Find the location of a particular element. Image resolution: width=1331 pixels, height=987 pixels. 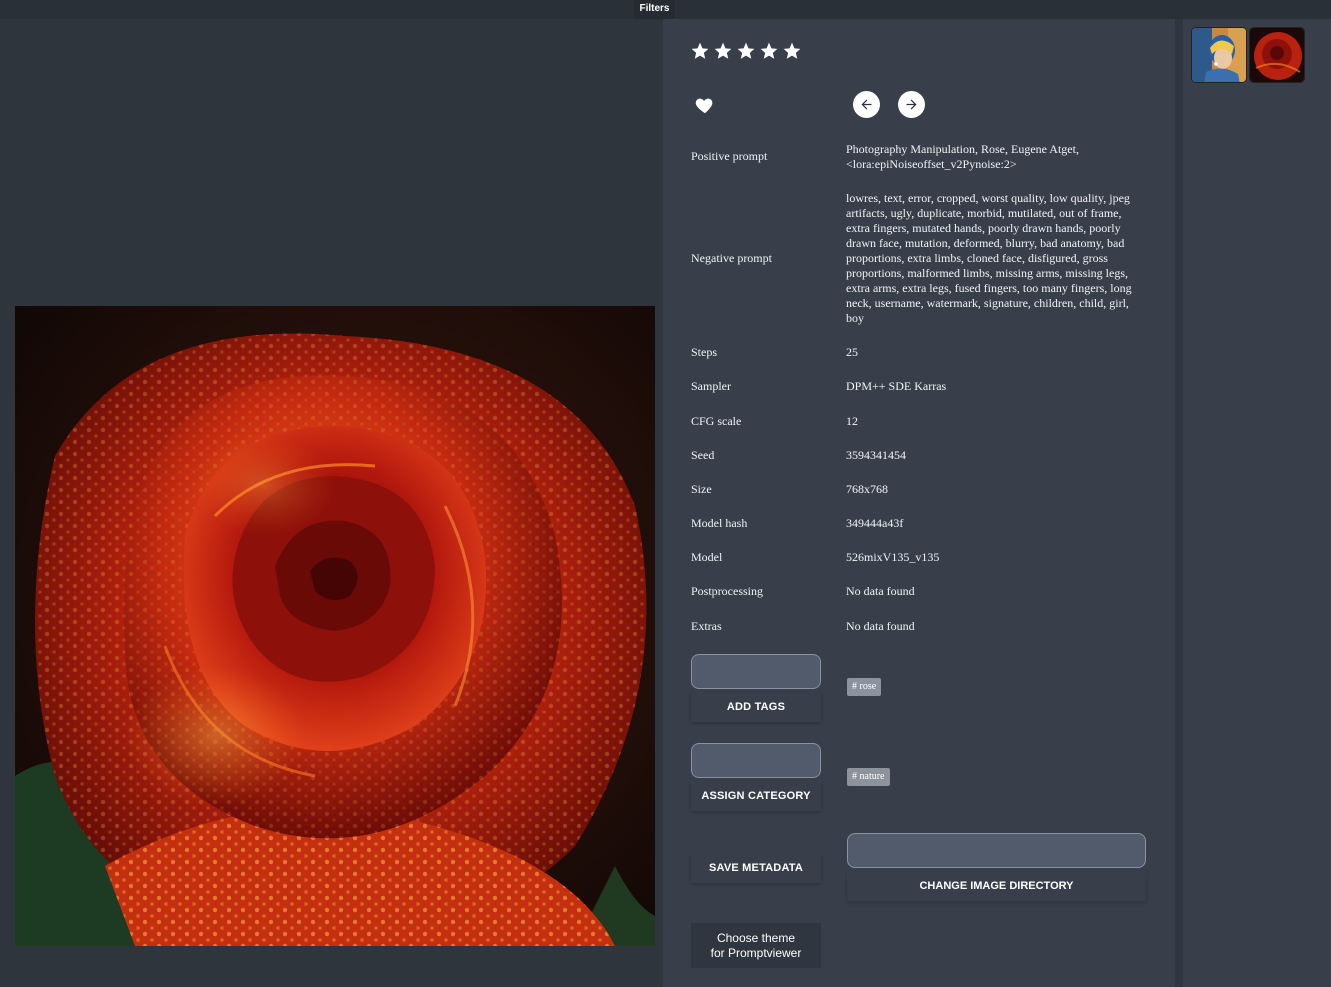

tag-input is located at coordinates (756, 671).